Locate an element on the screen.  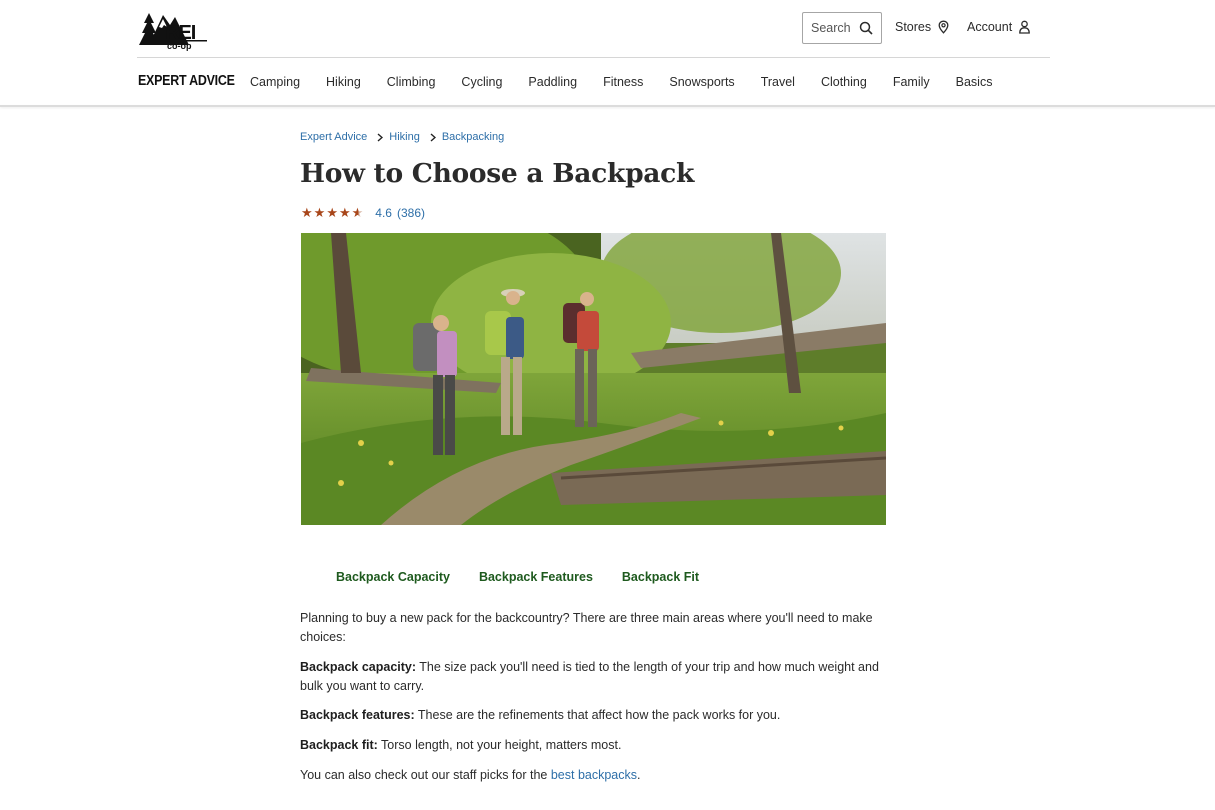
stores-link: Stores is located at coordinates (922, 27).